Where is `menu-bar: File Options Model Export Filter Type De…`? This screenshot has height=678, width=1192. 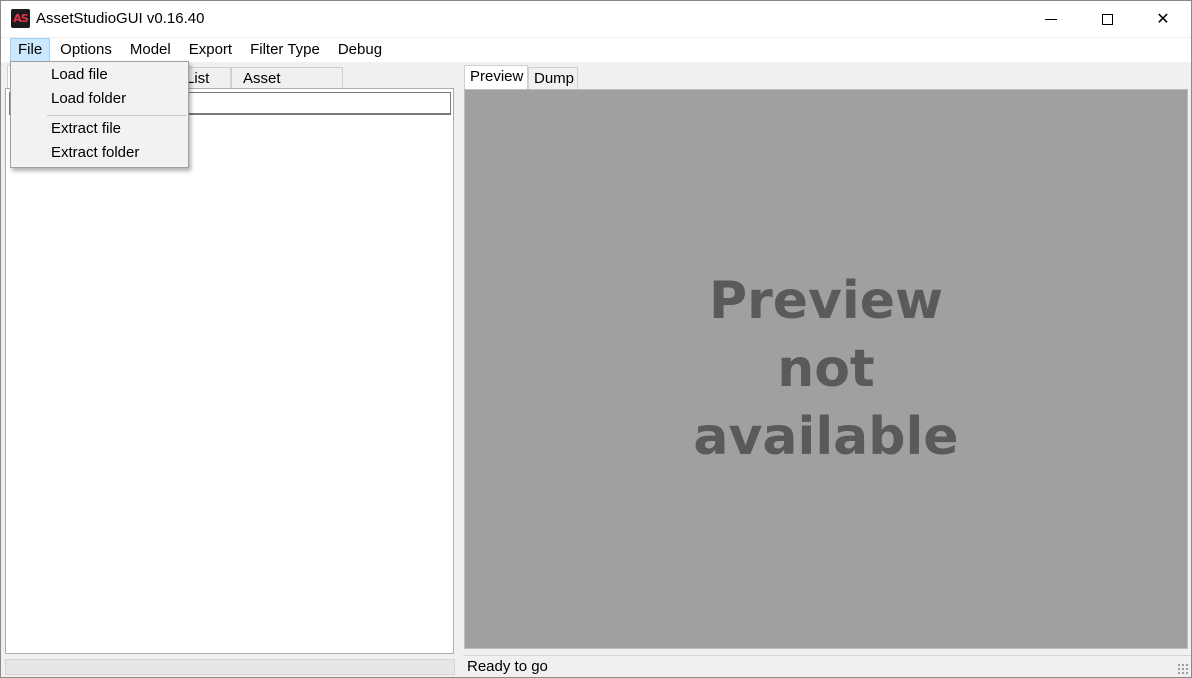 menu-bar: File Options Model Export Filter Type De… is located at coordinates (596, 50).